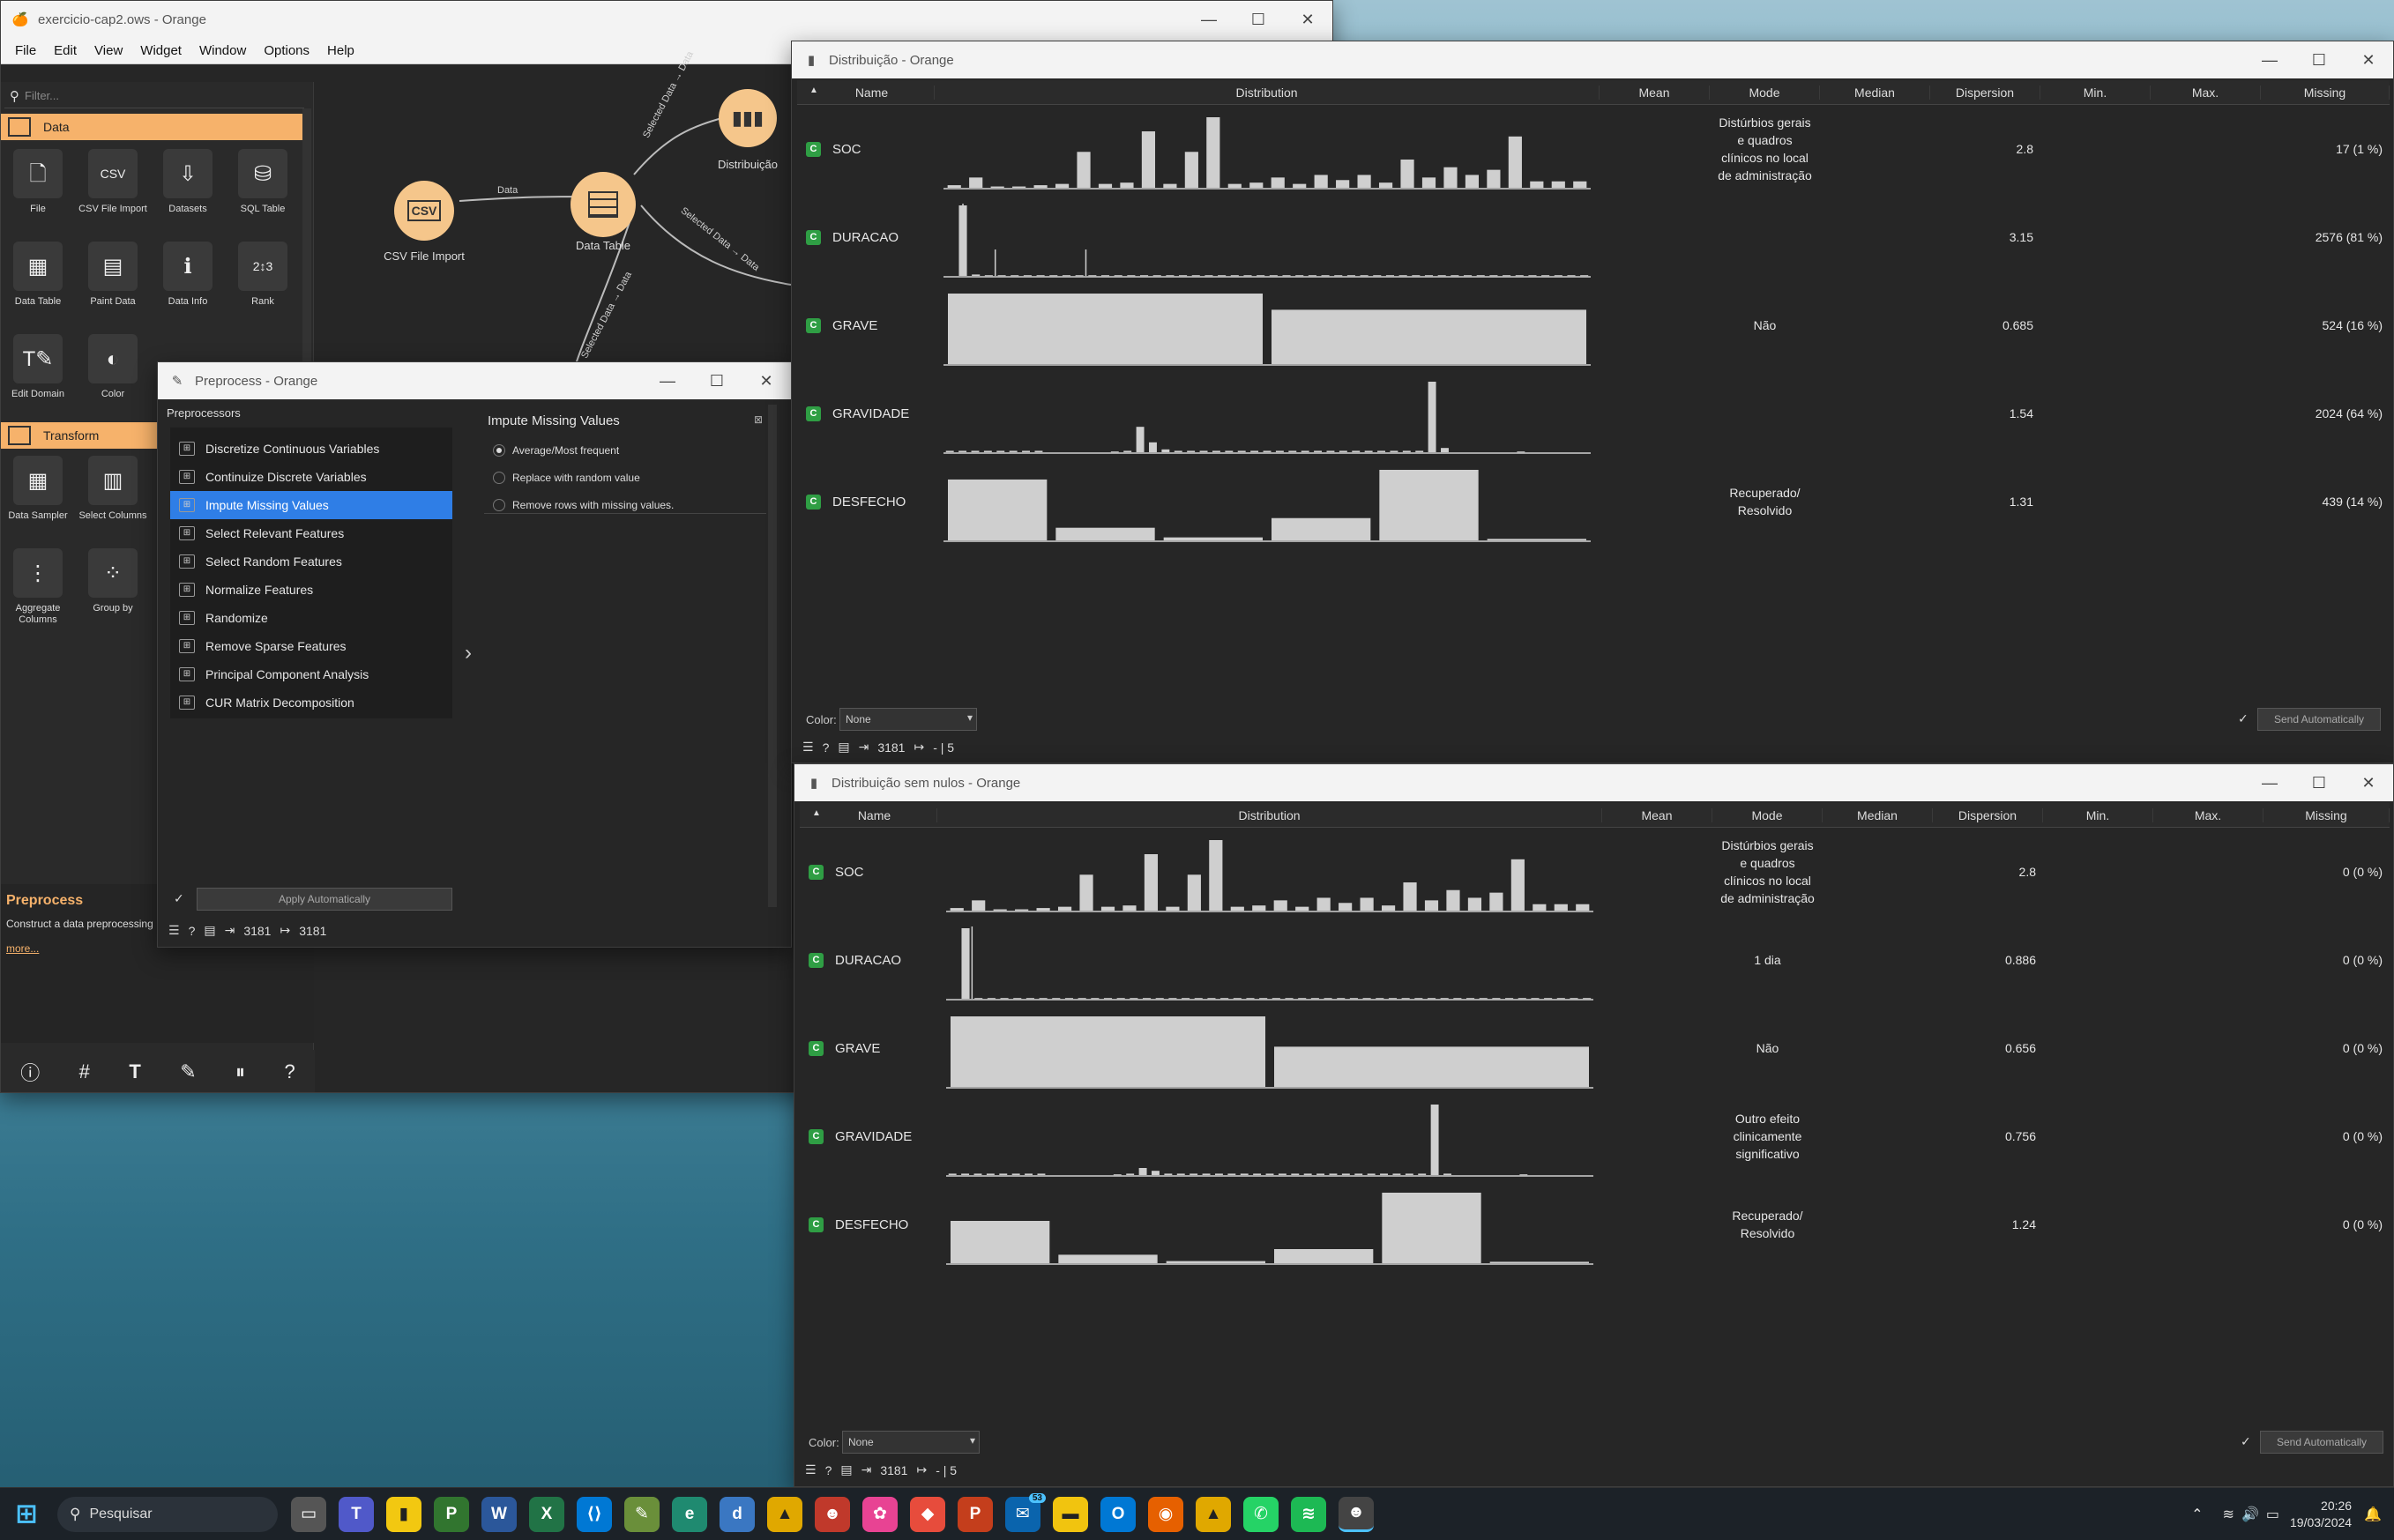 This screenshot has height=1540, width=2394. I want to click on table-row: C DURACAO 3.15 2576 (81 %), so click(1593, 239).